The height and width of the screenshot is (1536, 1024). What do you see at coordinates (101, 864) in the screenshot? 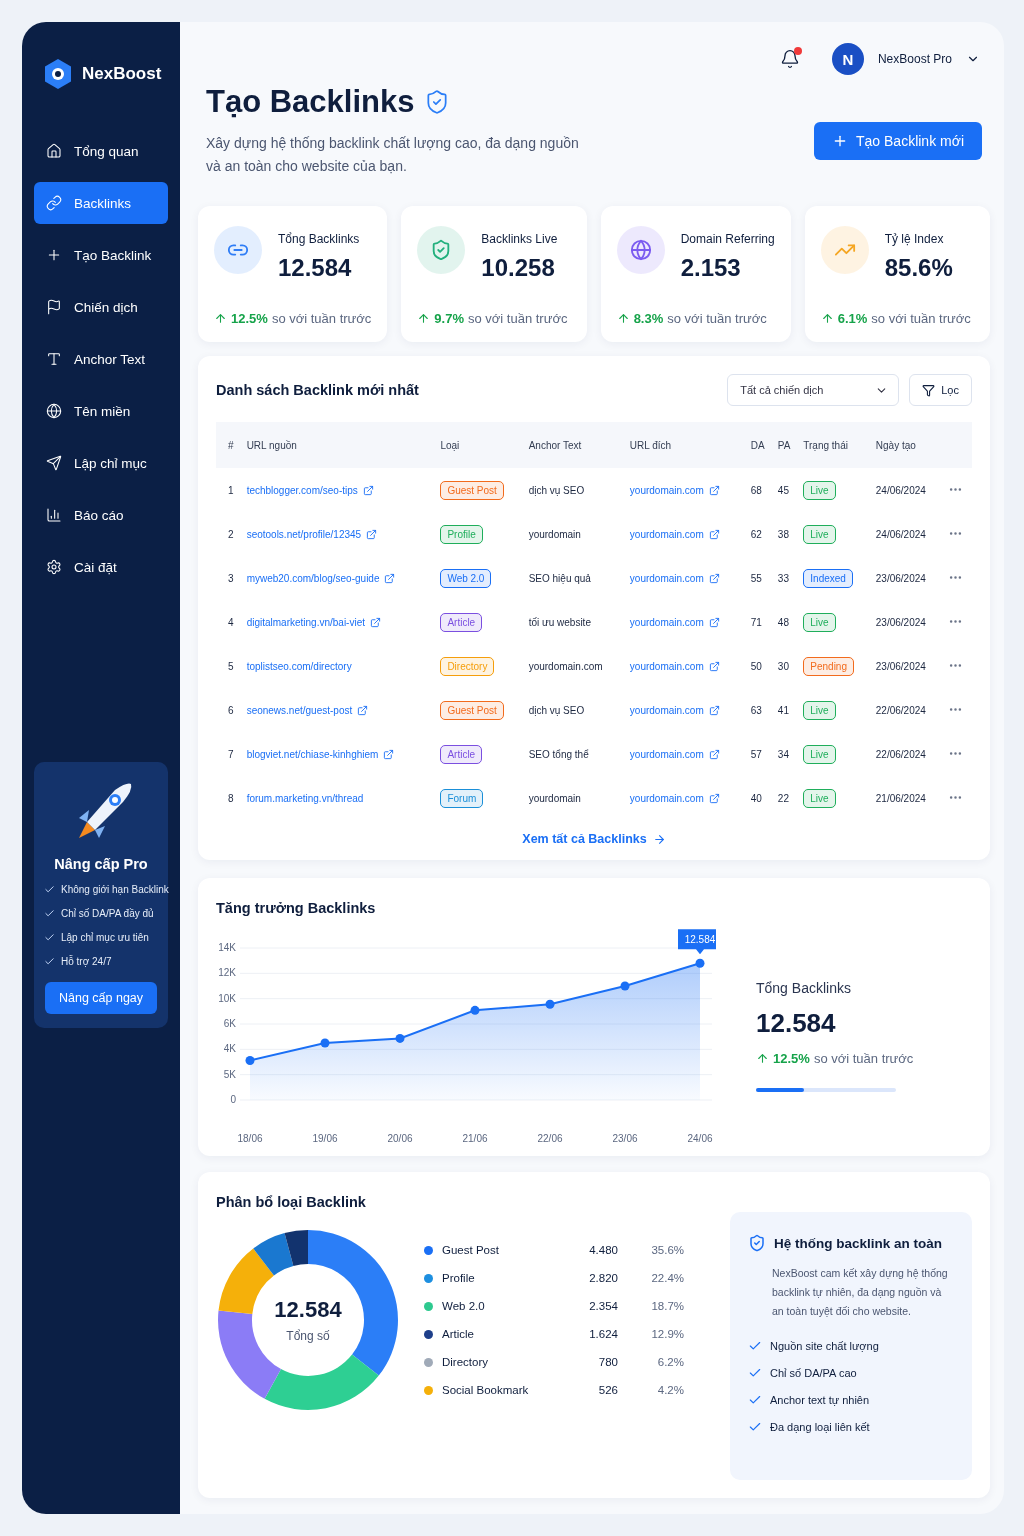
I see `upgrade-title: Nâng cấp Pro` at bounding box center [101, 864].